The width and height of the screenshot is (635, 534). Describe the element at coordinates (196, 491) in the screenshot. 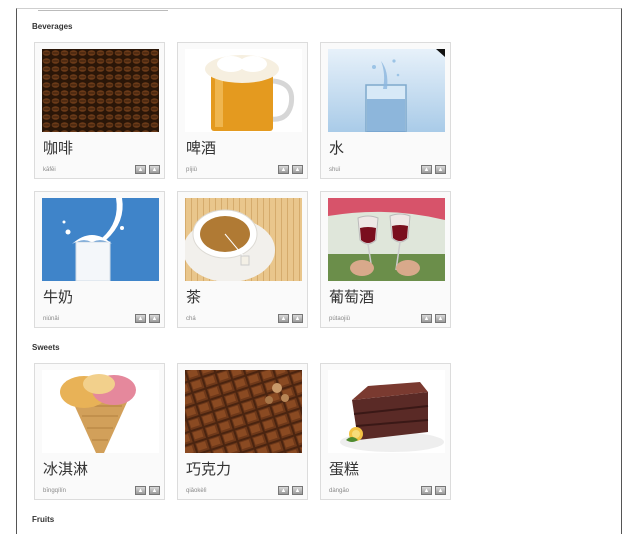

I see `word-pinyin: qiǎokèlì` at that location.